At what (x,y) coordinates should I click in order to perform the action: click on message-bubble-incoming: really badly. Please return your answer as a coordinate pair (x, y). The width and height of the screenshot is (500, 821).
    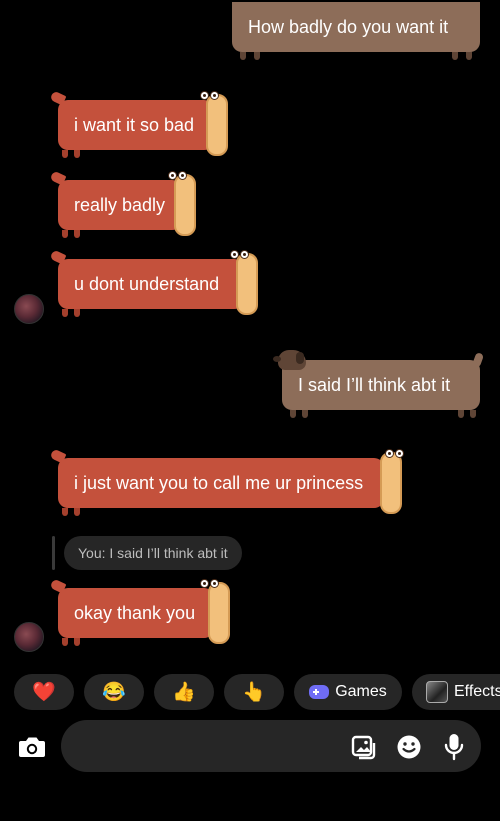
    Looking at the image, I should click on (120, 205).